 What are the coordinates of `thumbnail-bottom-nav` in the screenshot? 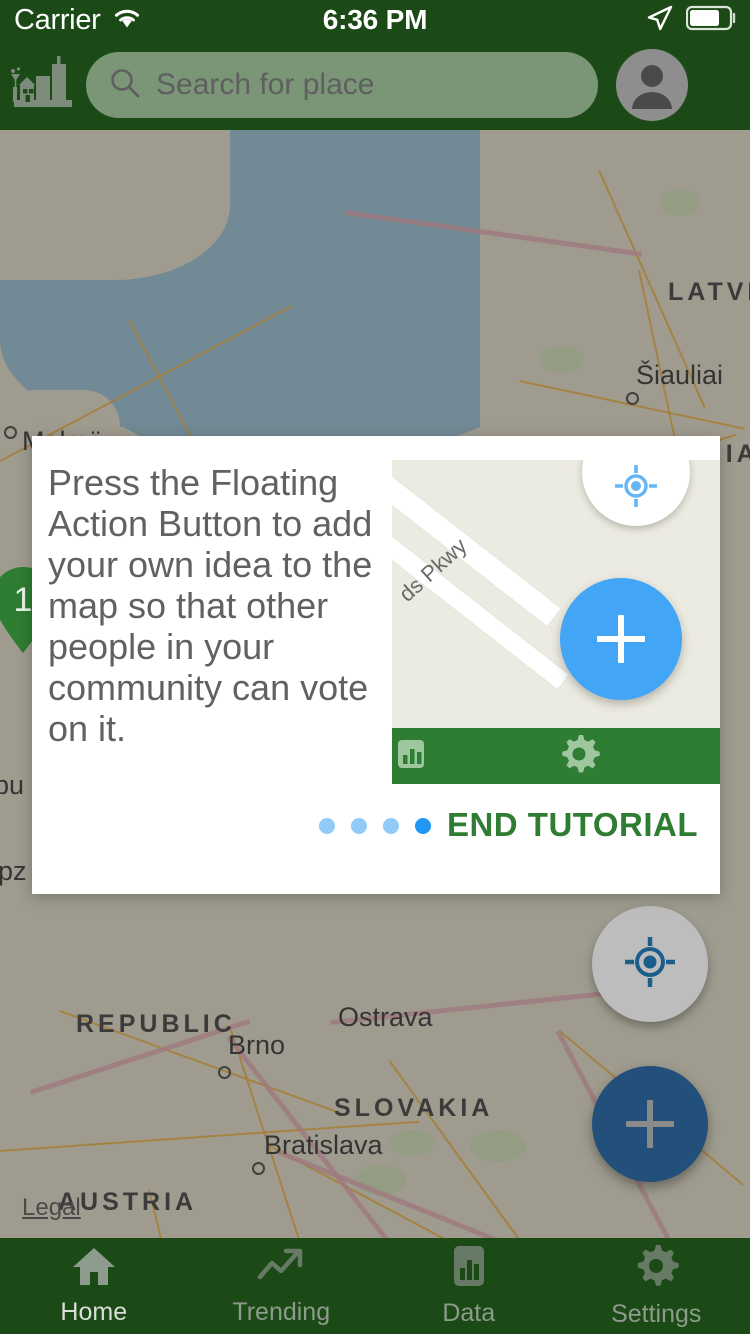 It's located at (556, 756).